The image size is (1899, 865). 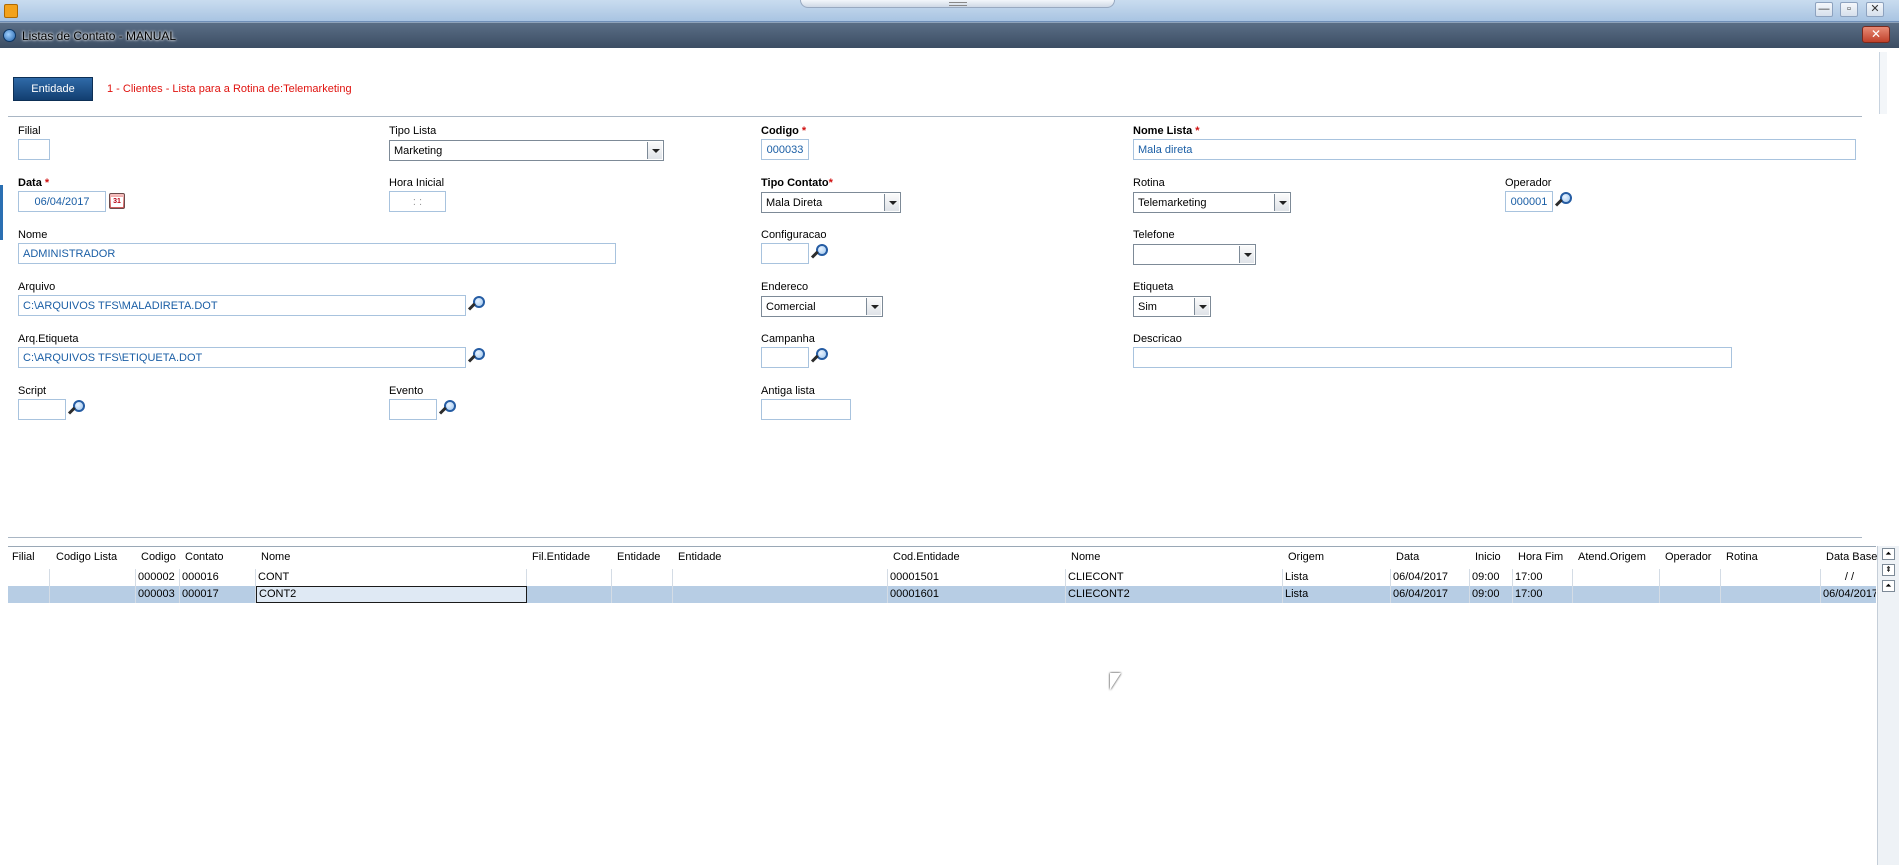 What do you see at coordinates (1688, 557) in the screenshot?
I see `col-operador: Operador` at bounding box center [1688, 557].